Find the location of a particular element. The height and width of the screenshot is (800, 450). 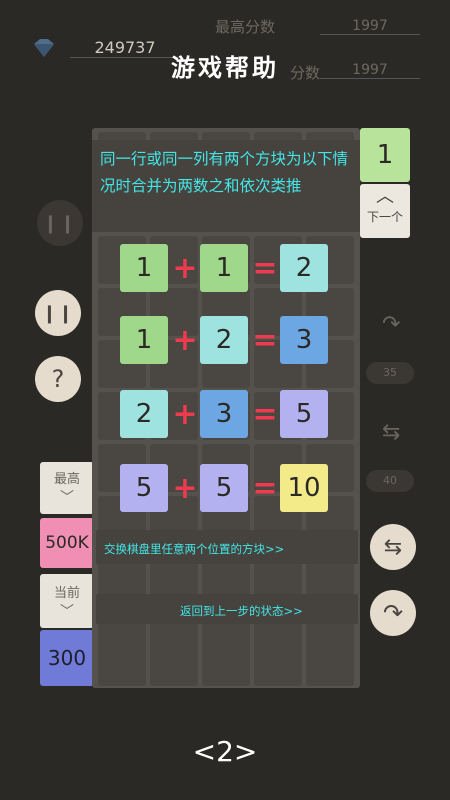

undo-icon-dim: ↷ is located at coordinates (391, 324).